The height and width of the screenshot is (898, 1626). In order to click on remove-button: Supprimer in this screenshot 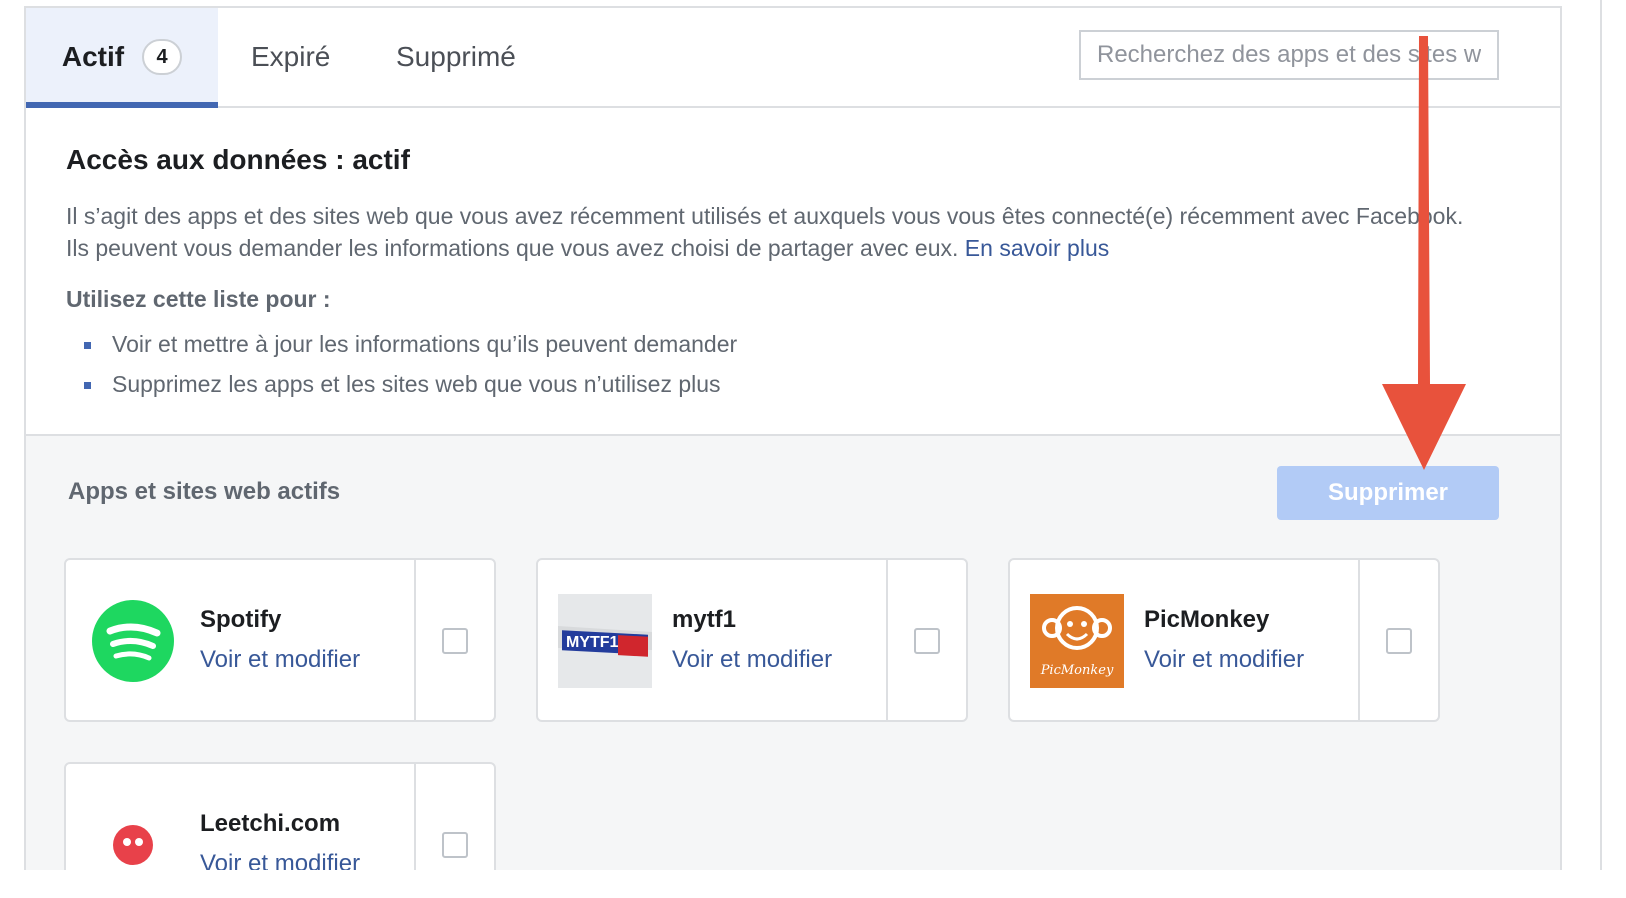, I will do `click(1388, 493)`.